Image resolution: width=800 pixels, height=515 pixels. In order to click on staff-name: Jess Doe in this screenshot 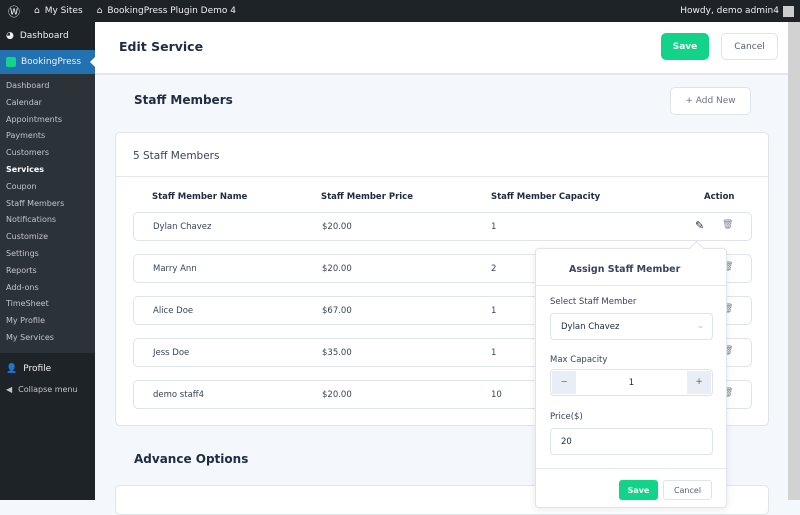, I will do `click(171, 353)`.